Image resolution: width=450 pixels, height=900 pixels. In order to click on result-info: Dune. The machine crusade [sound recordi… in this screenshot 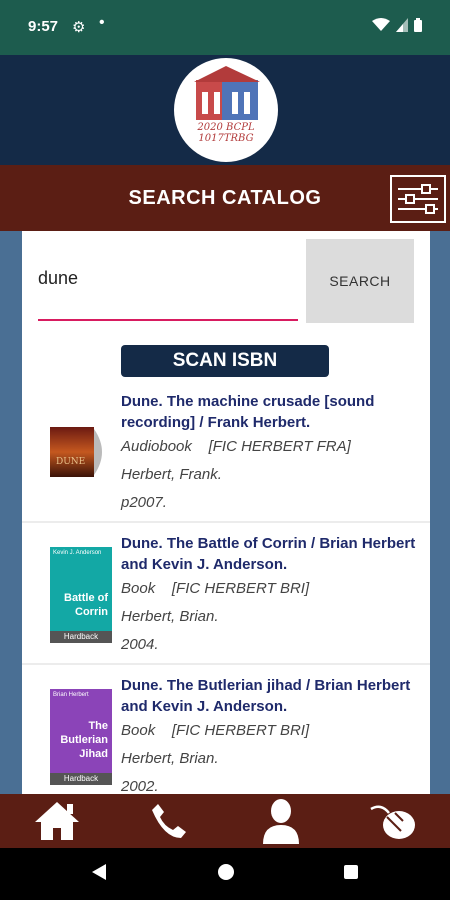, I will do `click(271, 454)`.